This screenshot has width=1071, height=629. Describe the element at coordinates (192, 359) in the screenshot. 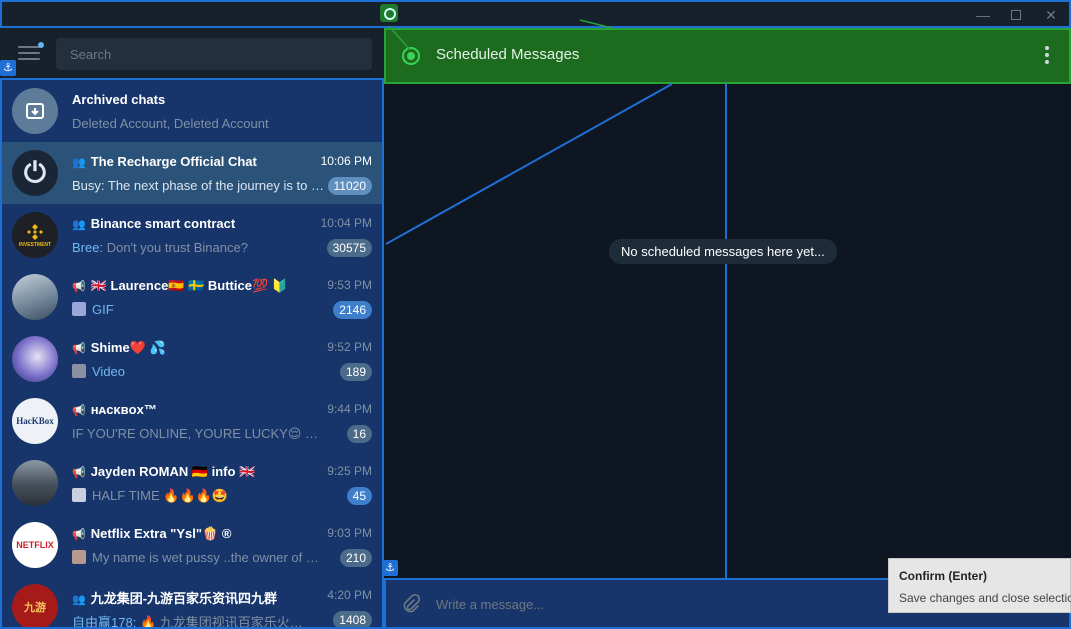

I see `chat-item-shime: 📢 Shime❤️ 💦 9:52 PM Video 189` at that location.